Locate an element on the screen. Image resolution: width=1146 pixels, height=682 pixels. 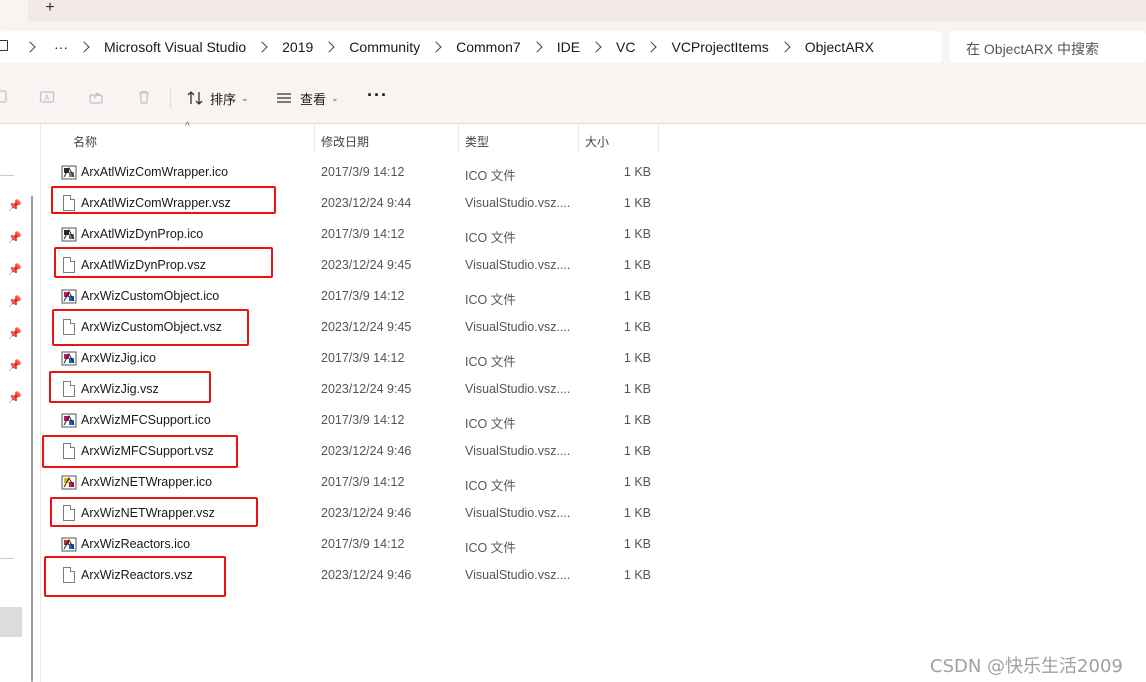
breadcrumb-item: Common7 is located at coordinates (488, 47).